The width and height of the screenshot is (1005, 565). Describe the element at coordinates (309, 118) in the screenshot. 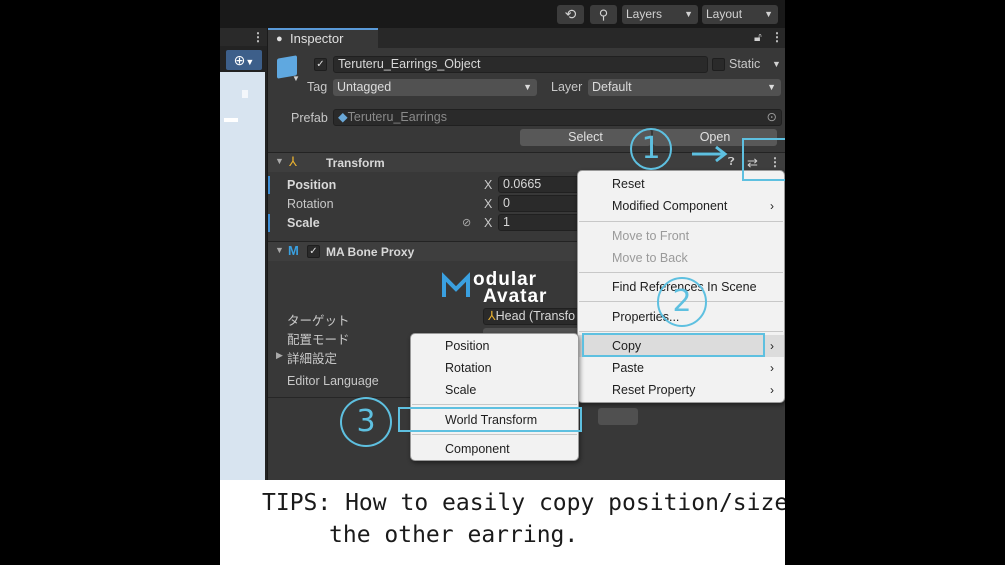

I see `prefab-label: Prefab` at that location.